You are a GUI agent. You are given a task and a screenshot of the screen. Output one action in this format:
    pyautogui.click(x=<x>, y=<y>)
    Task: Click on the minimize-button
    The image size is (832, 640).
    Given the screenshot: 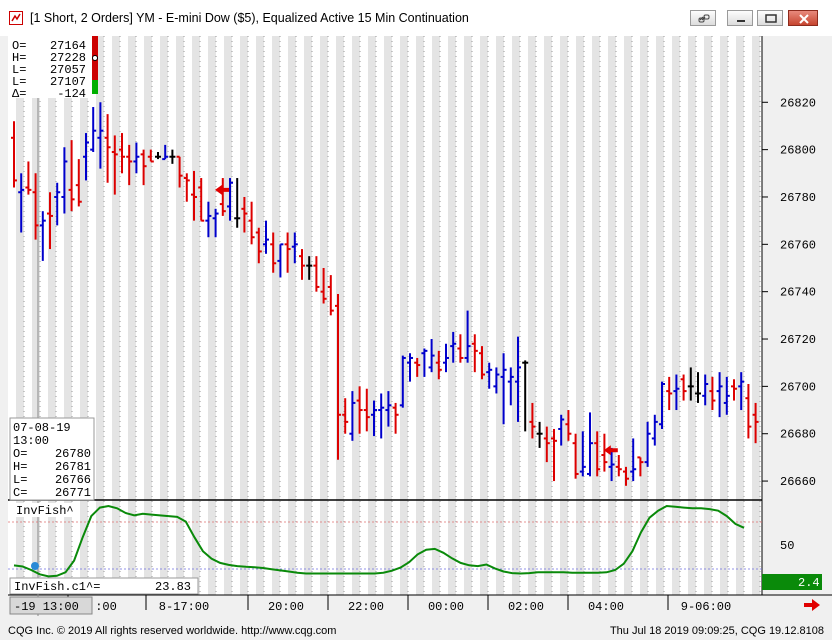 What is the action you would take?
    pyautogui.click(x=740, y=18)
    